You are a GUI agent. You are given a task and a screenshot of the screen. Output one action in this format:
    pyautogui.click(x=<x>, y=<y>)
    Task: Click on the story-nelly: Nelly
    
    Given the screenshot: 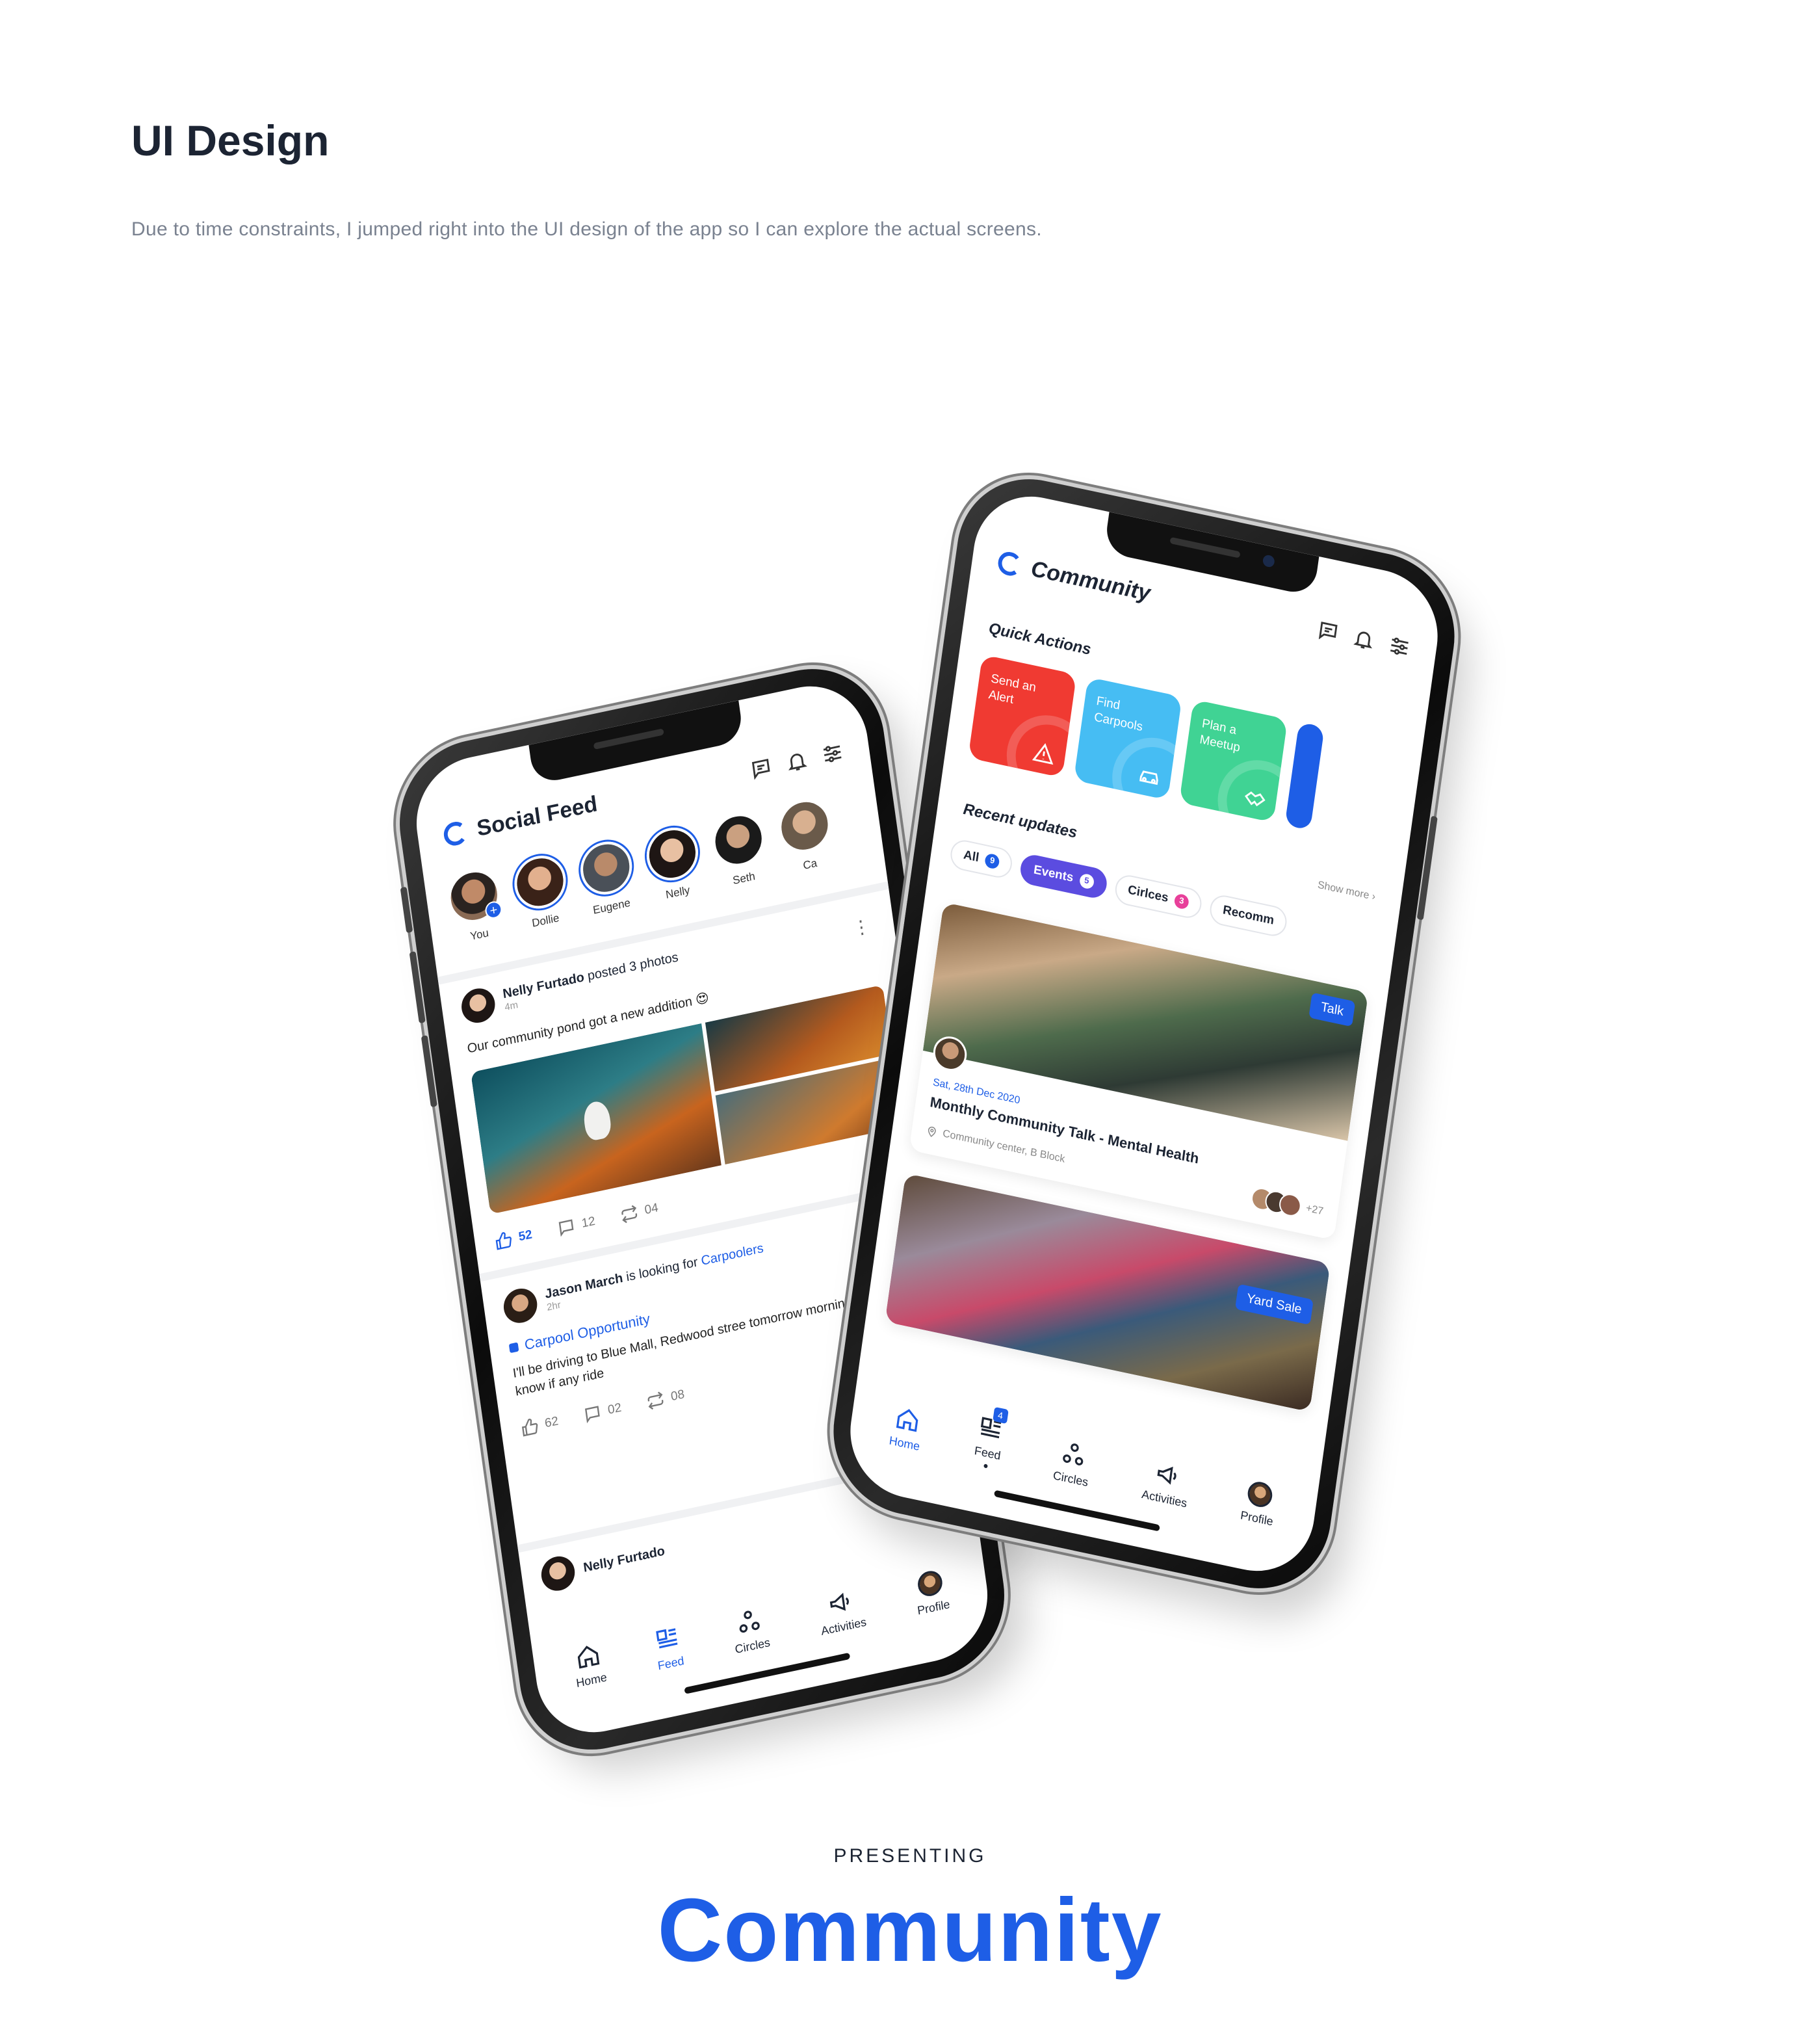 What is the action you would take?
    pyautogui.click(x=674, y=864)
    